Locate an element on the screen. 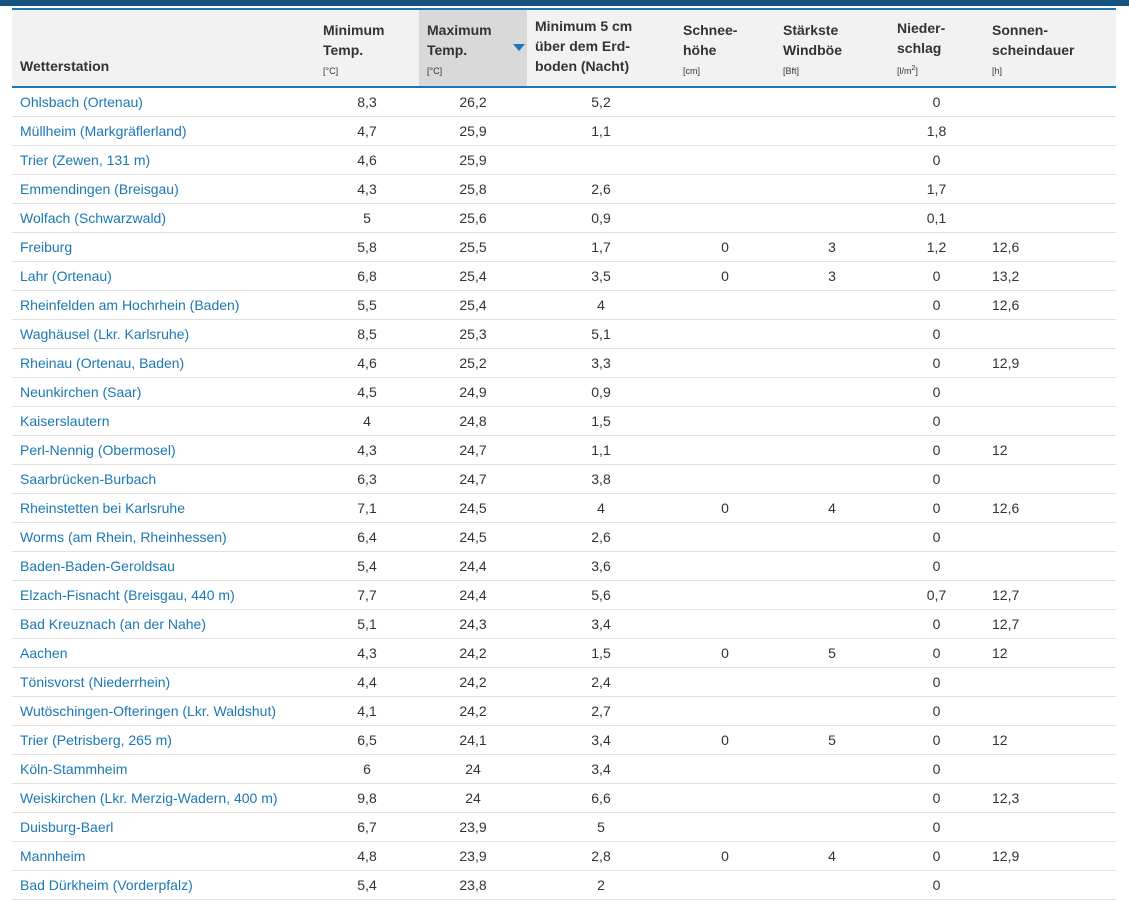 This screenshot has height=900, width=1129. cell-station: Worms (am Rhein, Rheinhessen) is located at coordinates (163, 537).